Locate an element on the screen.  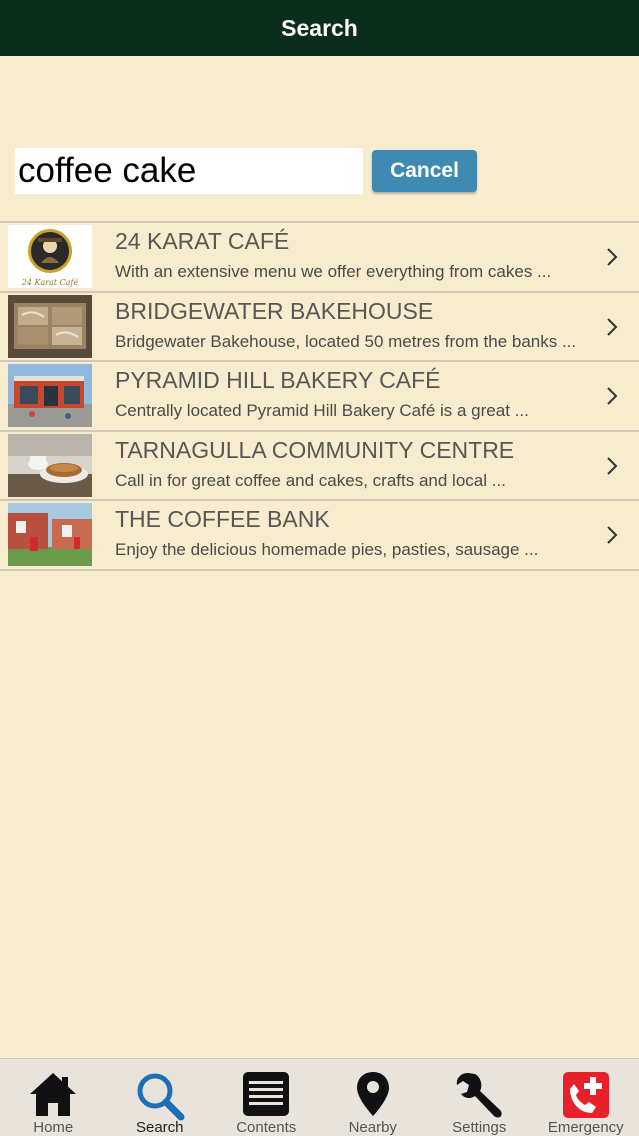
navigation-bar: Search is located at coordinates (319, 28).